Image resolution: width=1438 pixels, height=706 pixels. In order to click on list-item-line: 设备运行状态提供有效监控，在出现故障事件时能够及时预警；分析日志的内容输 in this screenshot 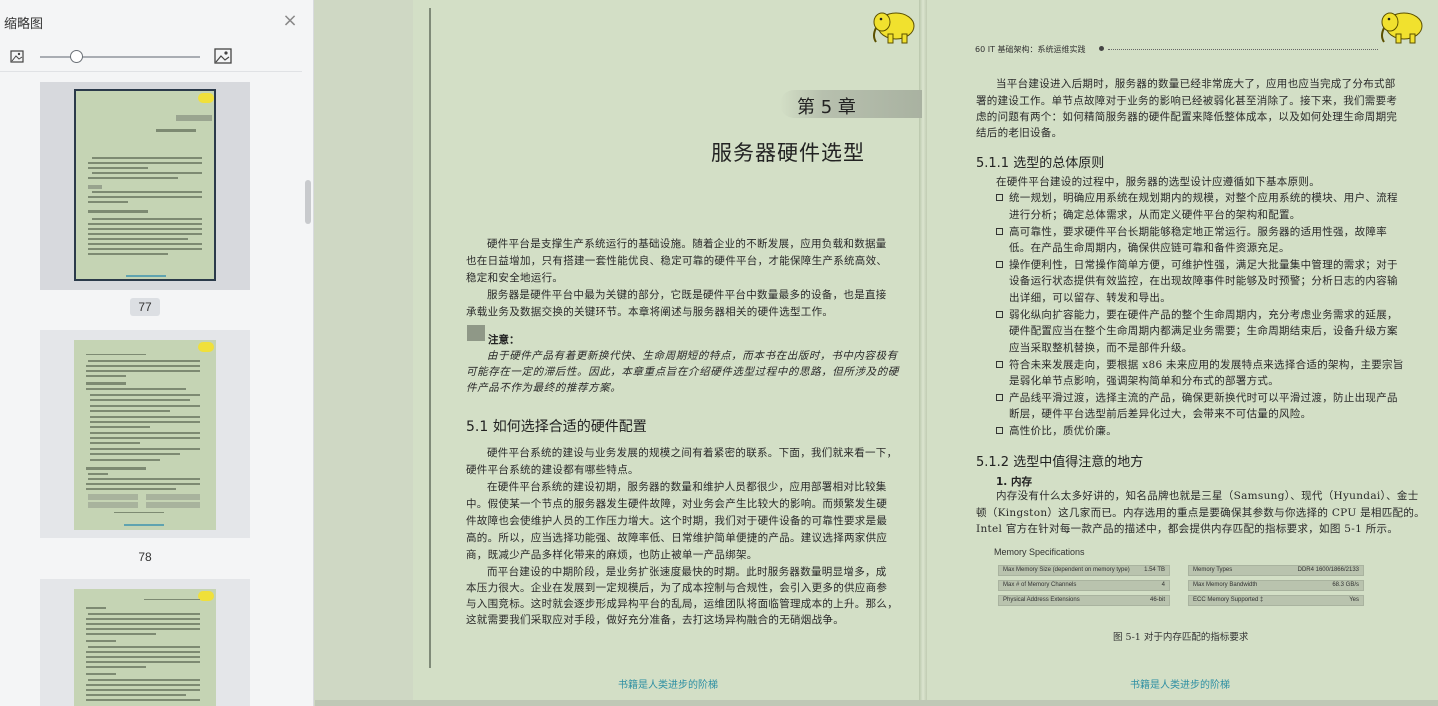, I will do `click(1203, 281)`.